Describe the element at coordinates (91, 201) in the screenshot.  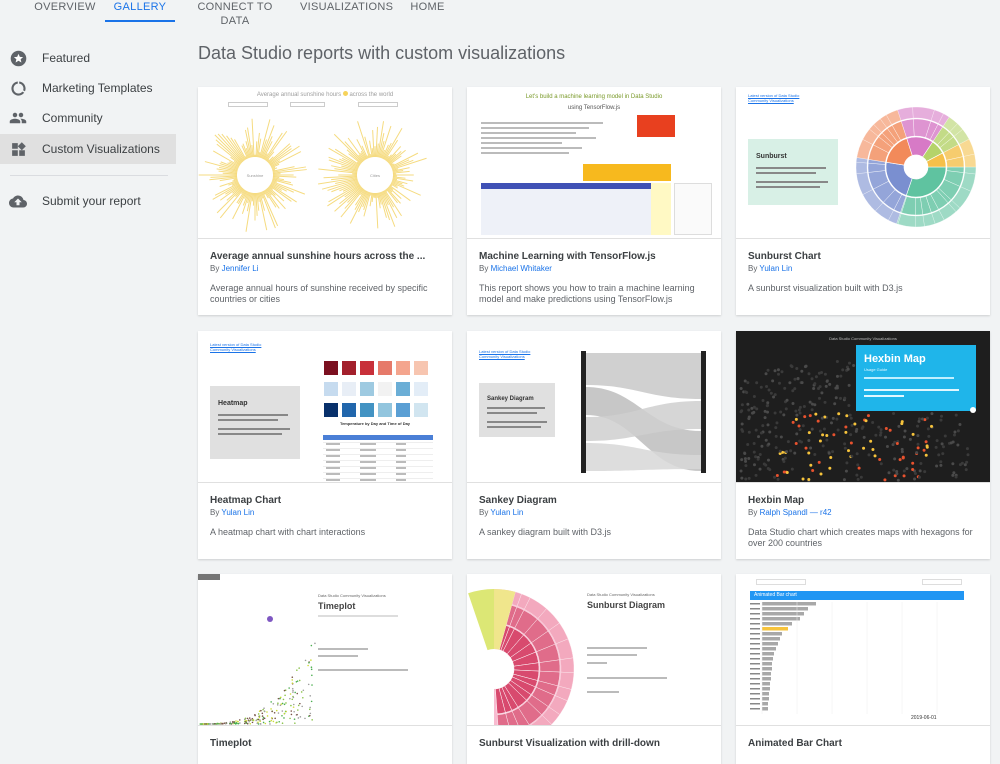
I see `sidebar-item-label: Submit your report` at that location.